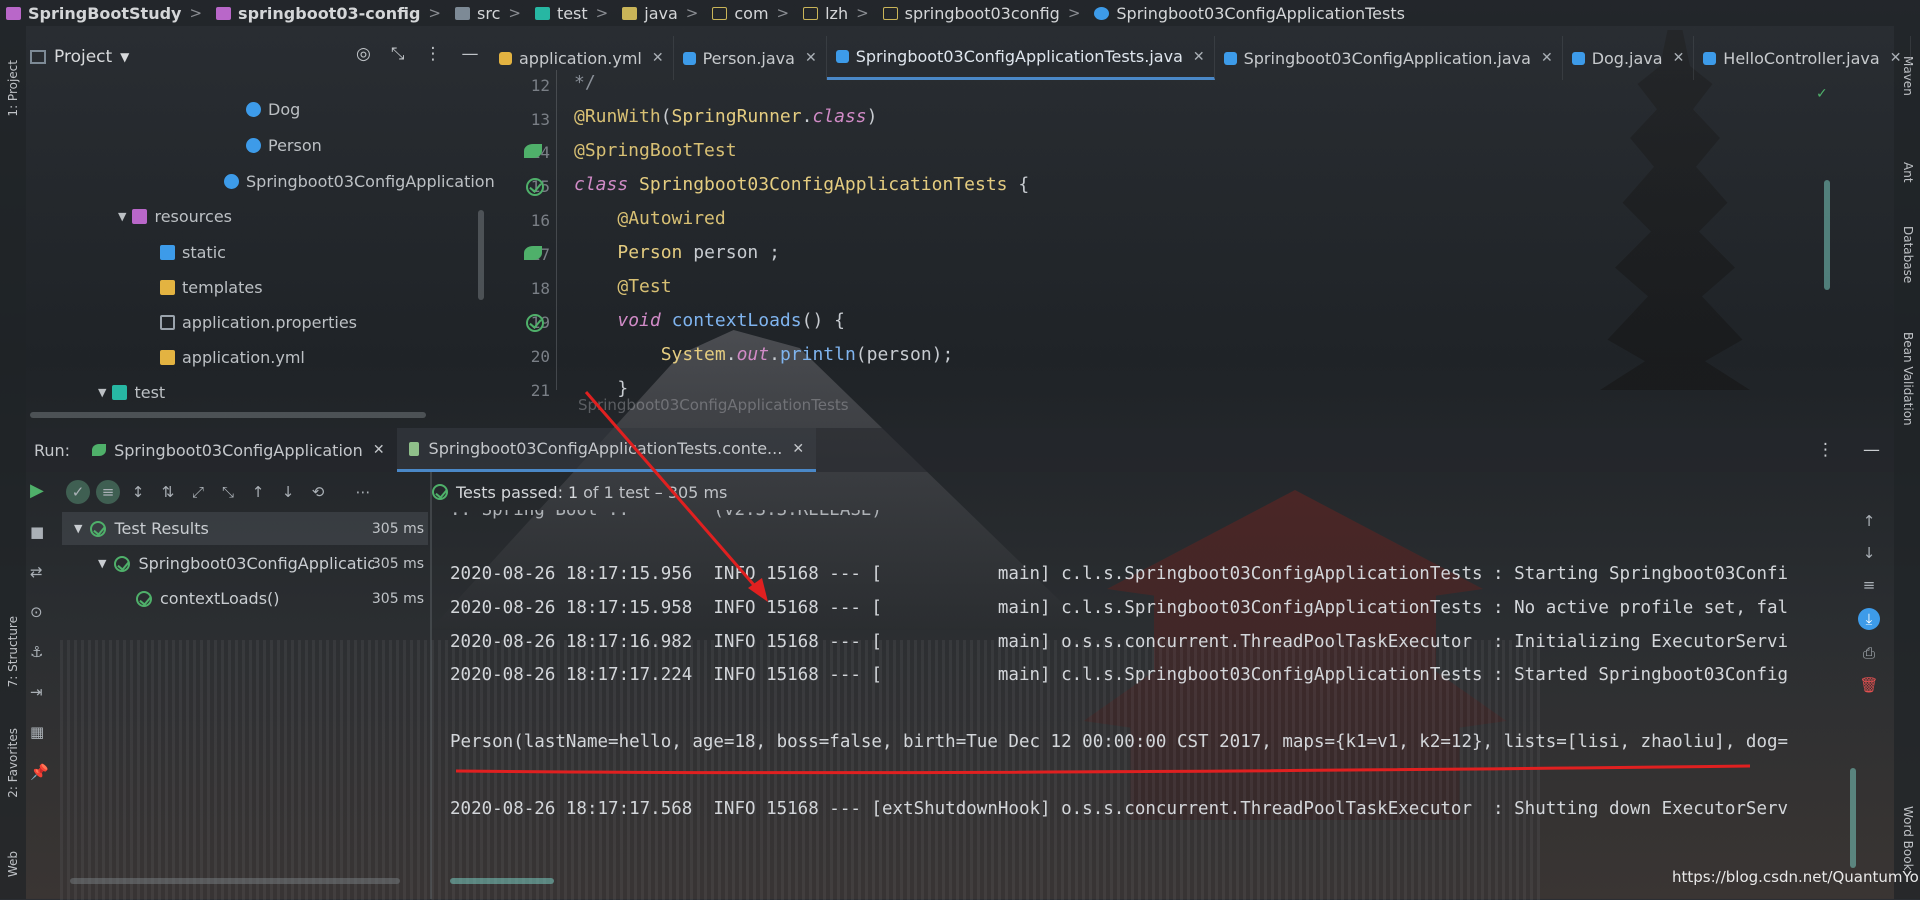 This screenshot has width=1920, height=900. I want to click on annotation-arrow-line, so click(673, 492).